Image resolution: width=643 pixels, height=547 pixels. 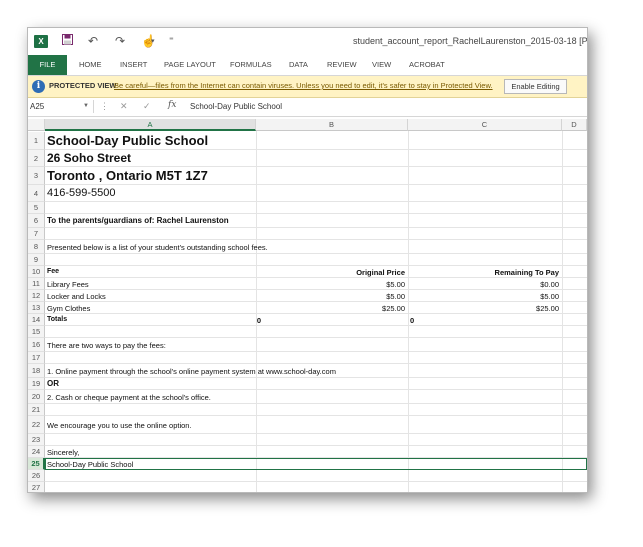 What do you see at coordinates (36, 272) in the screenshot?
I see `row-header: 10` at bounding box center [36, 272].